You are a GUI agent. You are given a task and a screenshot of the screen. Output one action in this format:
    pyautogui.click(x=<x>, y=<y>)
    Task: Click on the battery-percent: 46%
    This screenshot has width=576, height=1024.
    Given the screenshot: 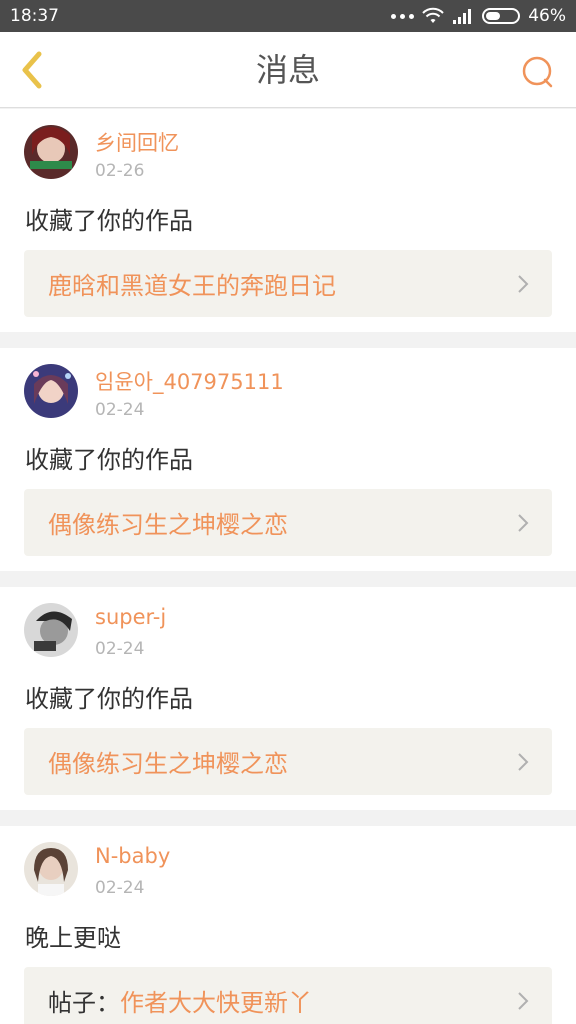 What is the action you would take?
    pyautogui.click(x=547, y=16)
    